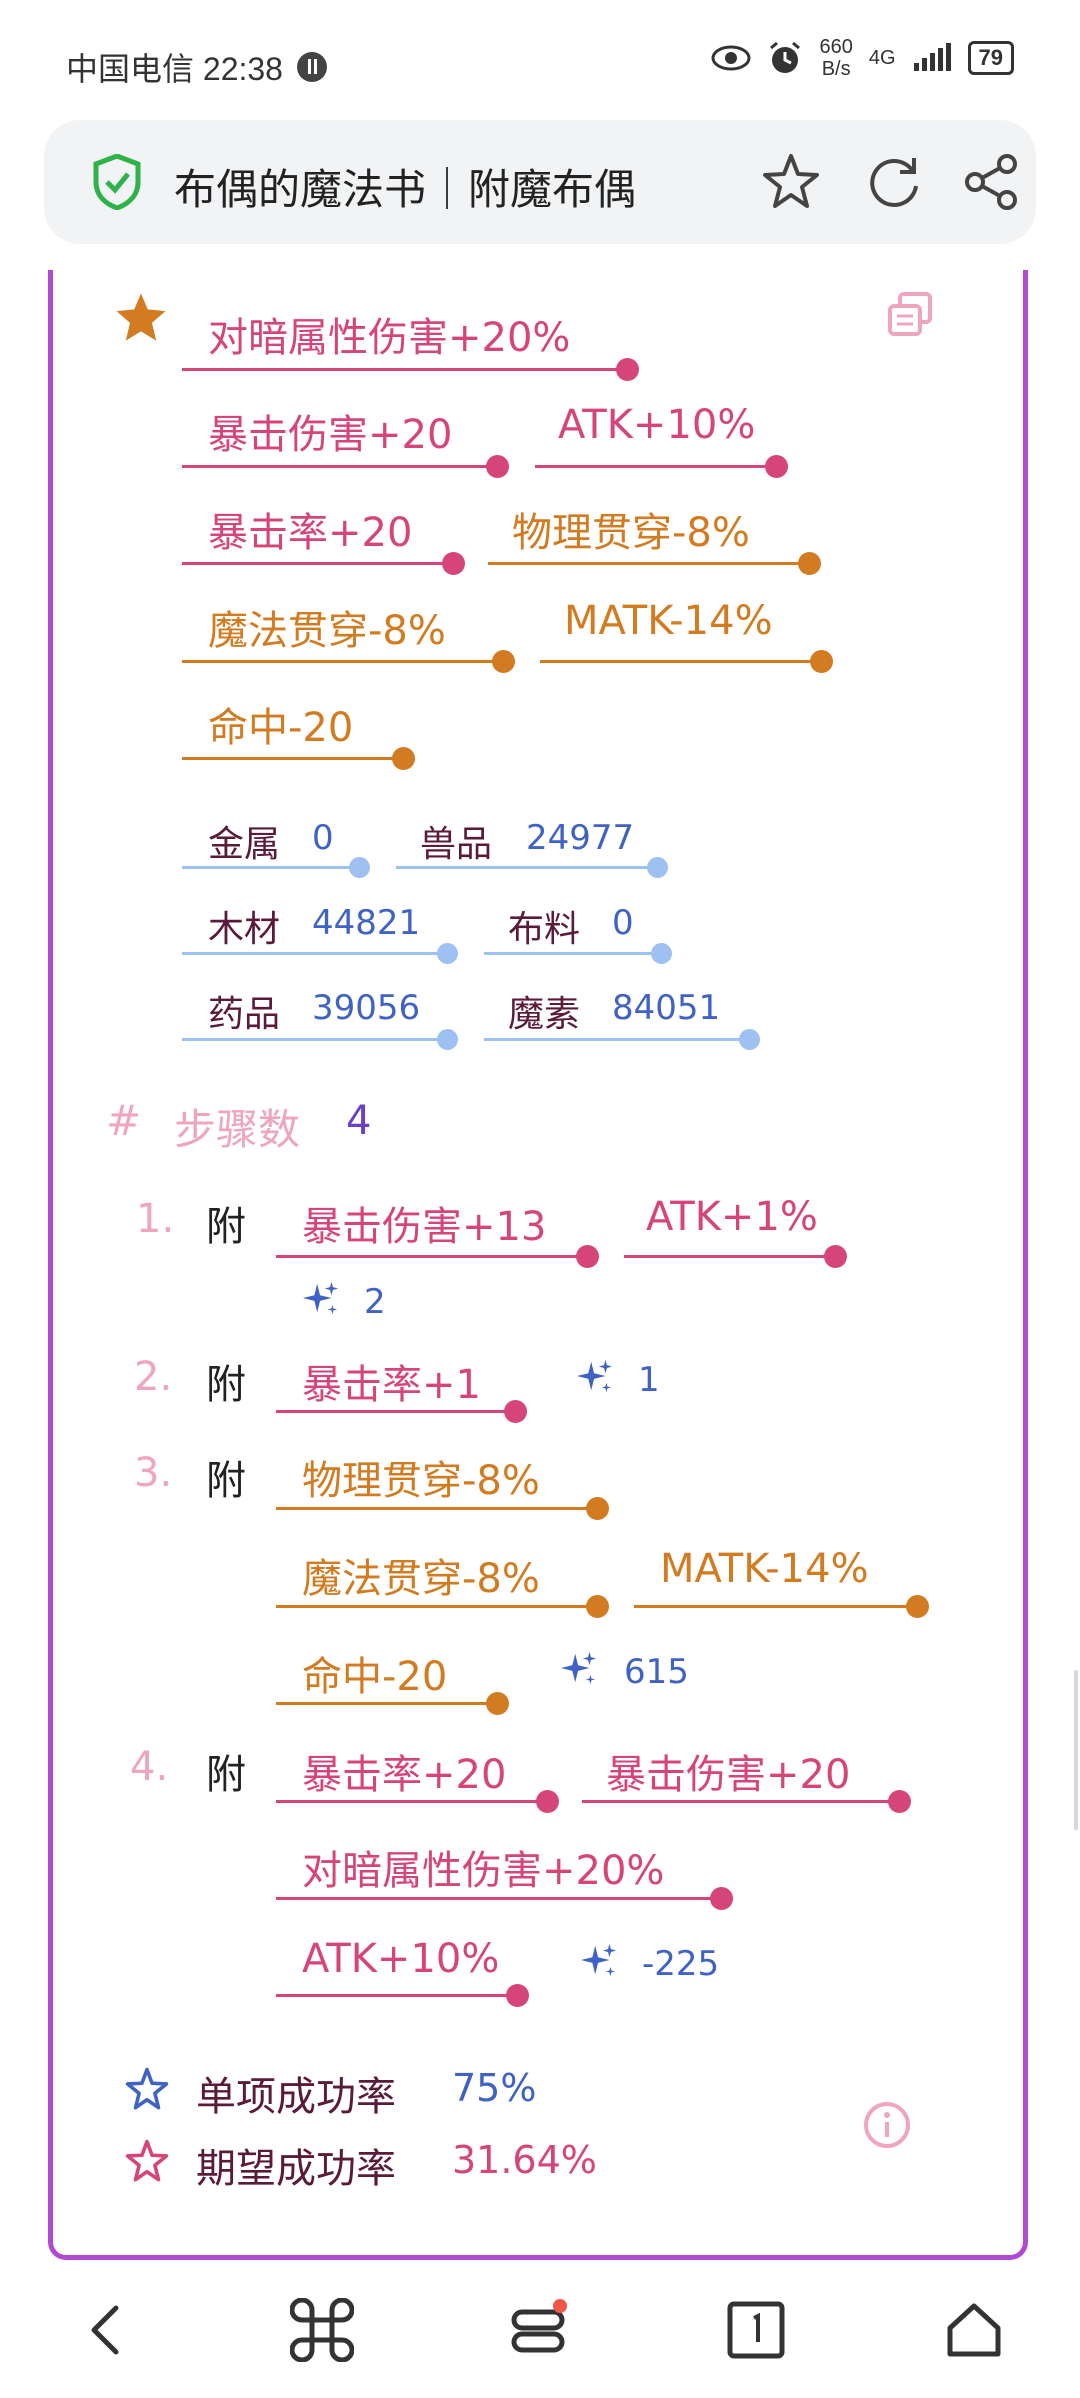 The width and height of the screenshot is (1080, 2398). I want to click on browser-address-bar: 布偶的魔法书｜附魔布偶, so click(540, 182).